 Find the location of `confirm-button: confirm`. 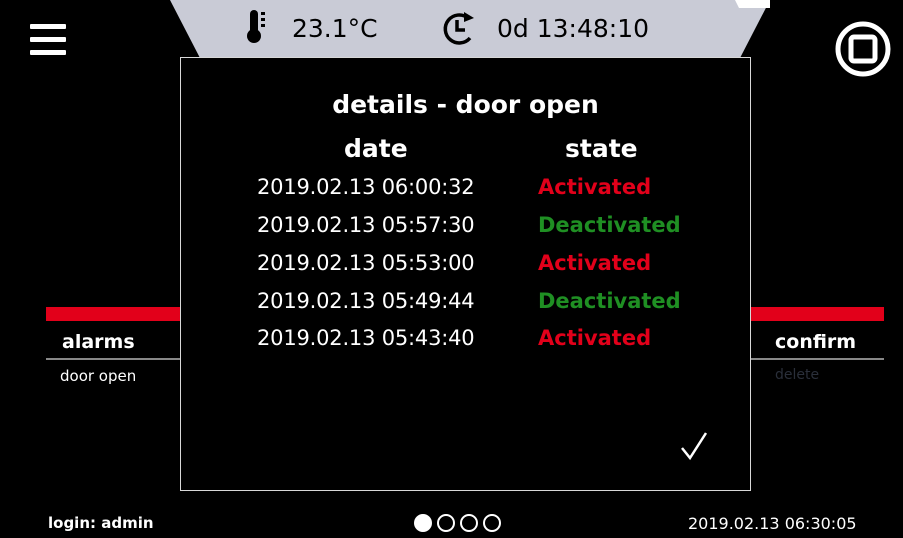

confirm-button: confirm is located at coordinates (815, 342).